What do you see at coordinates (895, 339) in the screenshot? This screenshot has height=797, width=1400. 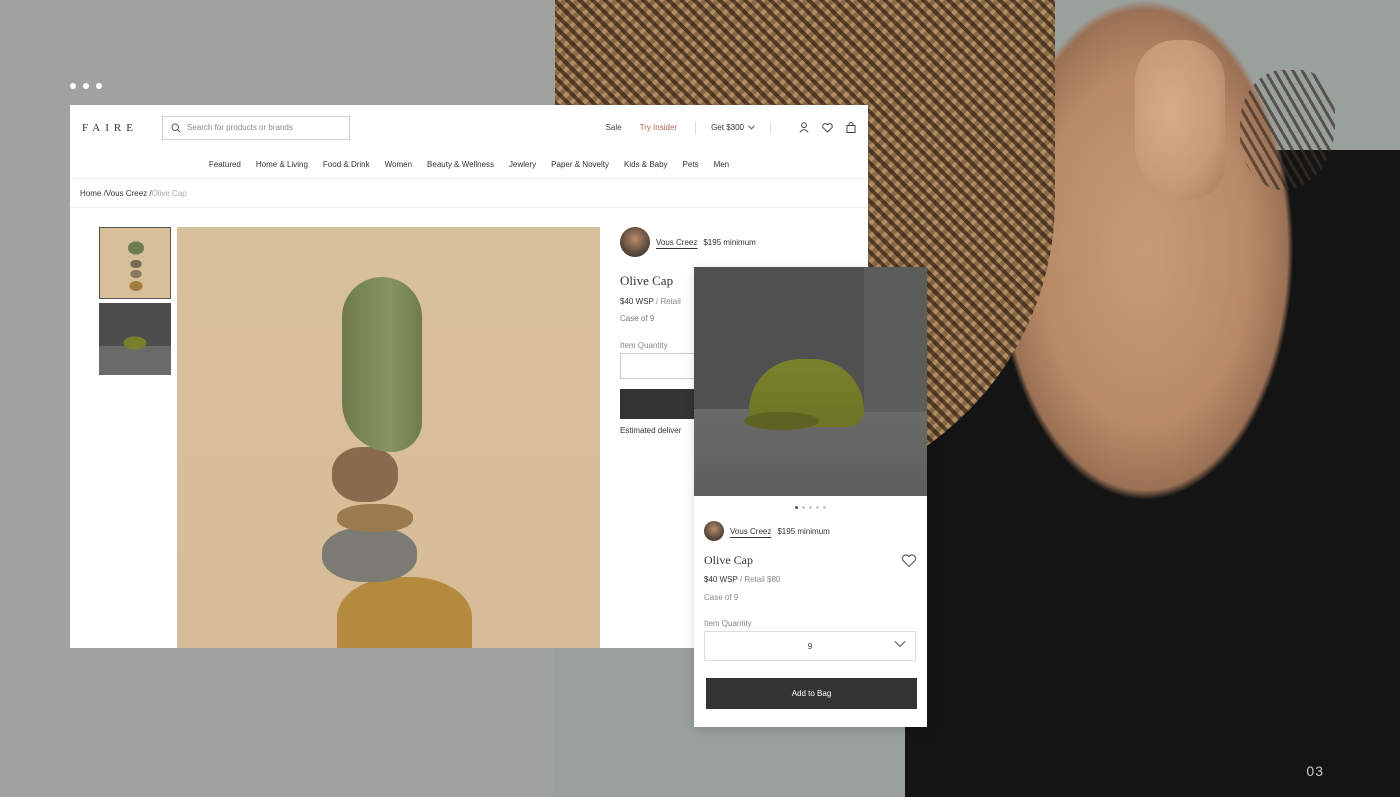 I see `wall` at bounding box center [895, 339].